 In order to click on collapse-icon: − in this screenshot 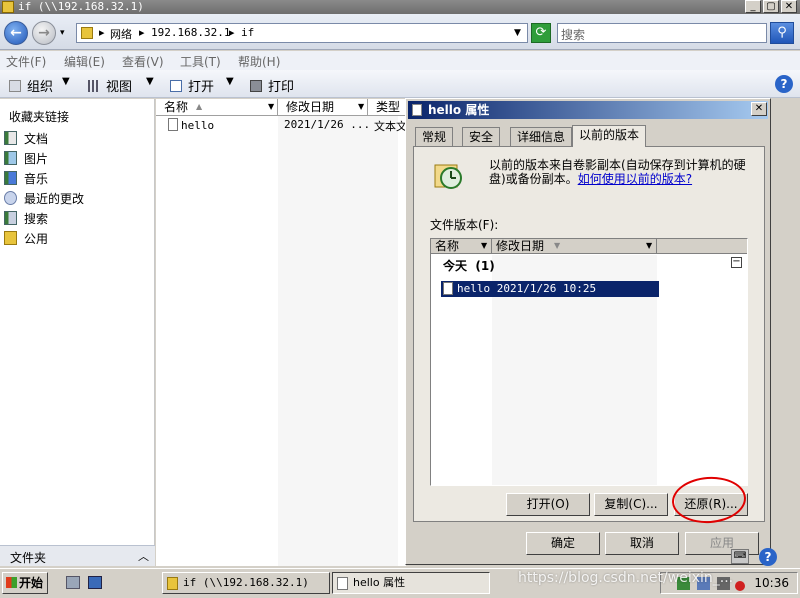, I will do `click(736, 262)`.